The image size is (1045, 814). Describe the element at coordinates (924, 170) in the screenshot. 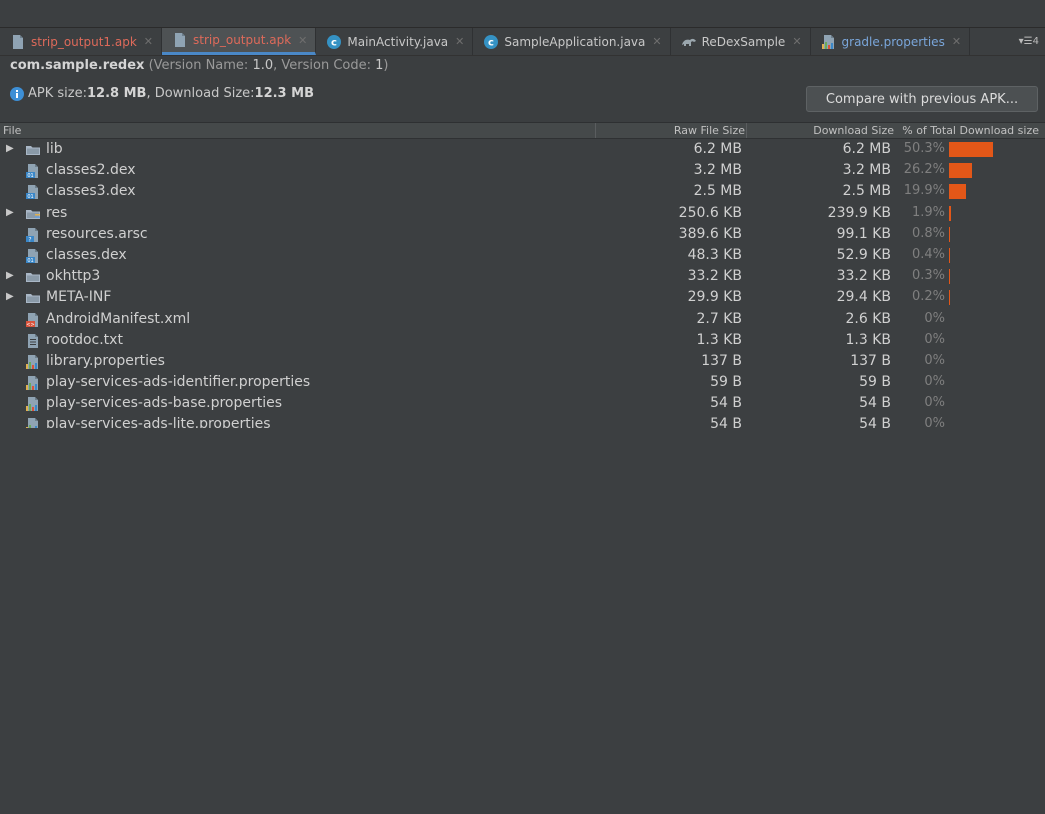

I see `percent-of-total: 26.2%` at that location.